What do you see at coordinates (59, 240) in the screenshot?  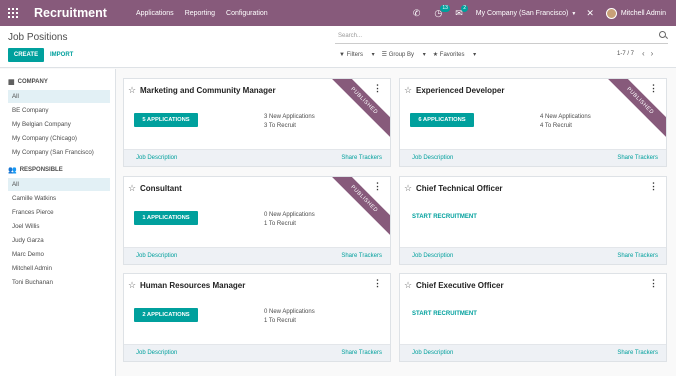 I see `responsible-filter-item: Judy Garza` at bounding box center [59, 240].